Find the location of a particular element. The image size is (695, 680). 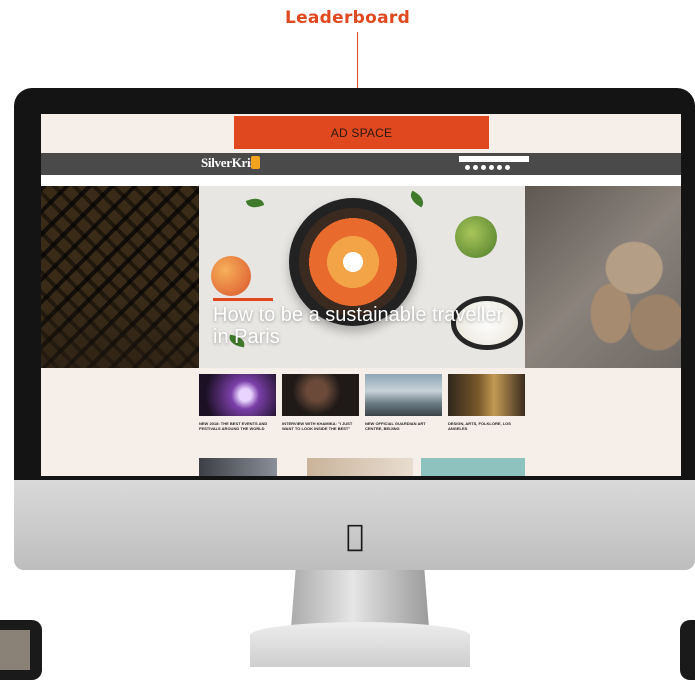

site-nav is located at coordinates (361, 180).